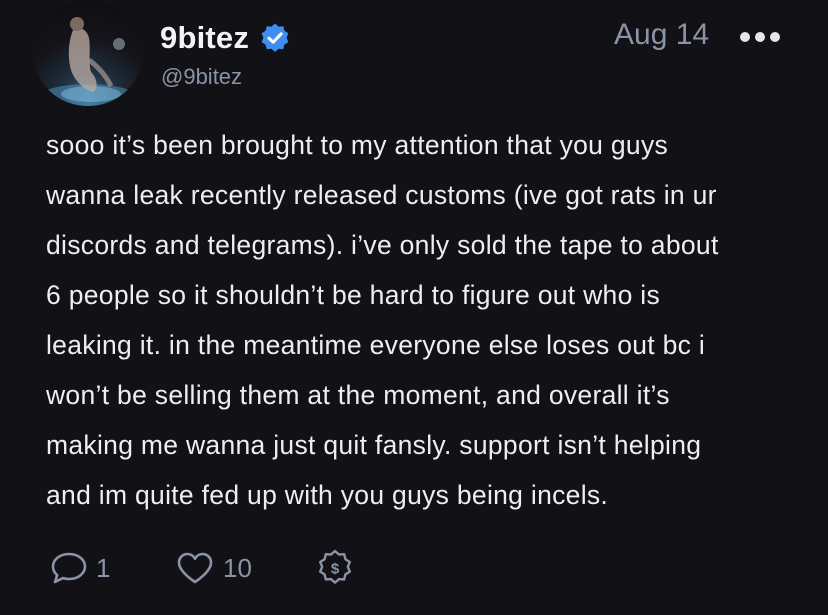  What do you see at coordinates (112, 568) in the screenshot?
I see `comment-button: 1` at bounding box center [112, 568].